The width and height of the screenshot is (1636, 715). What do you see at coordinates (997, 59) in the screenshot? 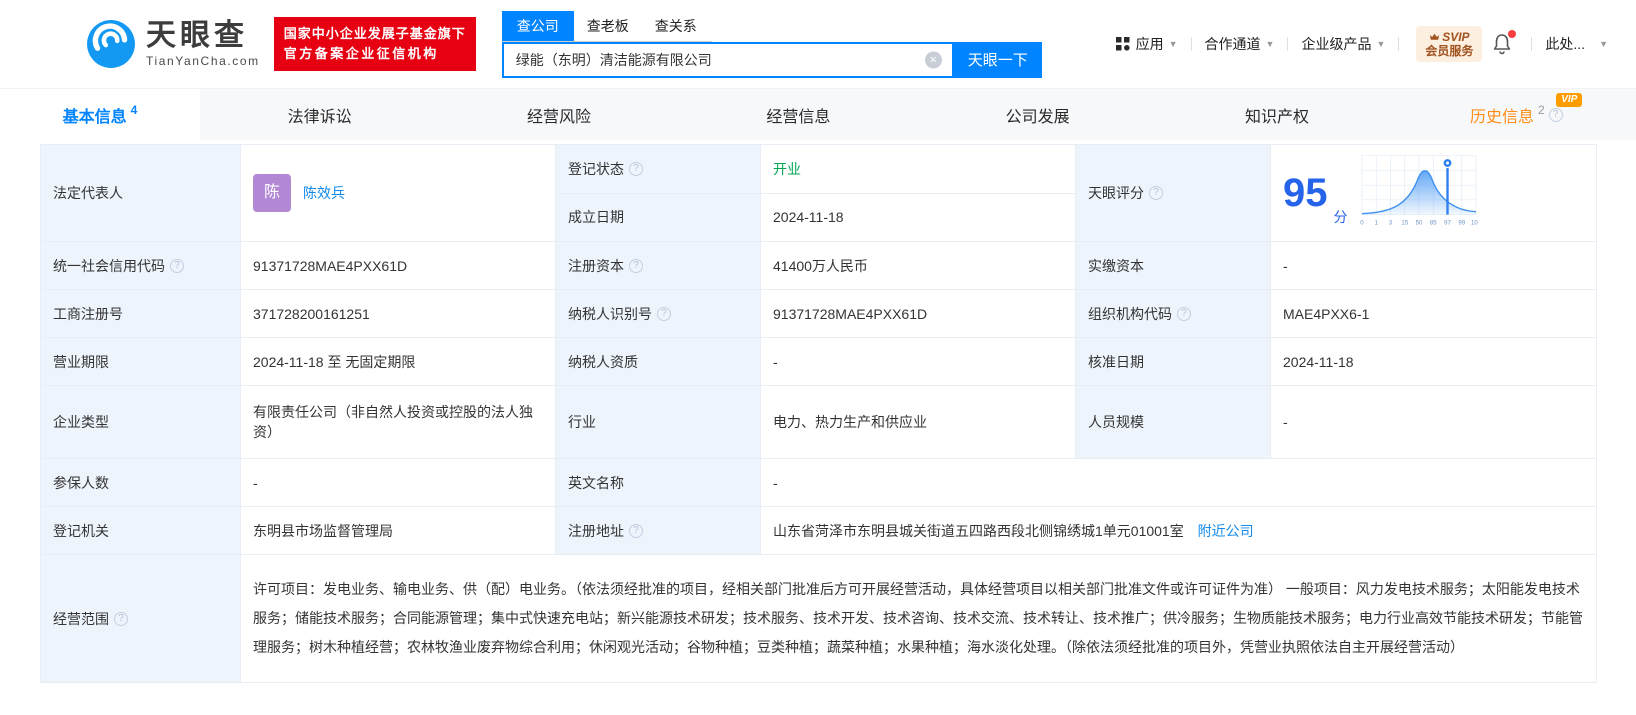
I see `search-button: 天眼一下` at bounding box center [997, 59].